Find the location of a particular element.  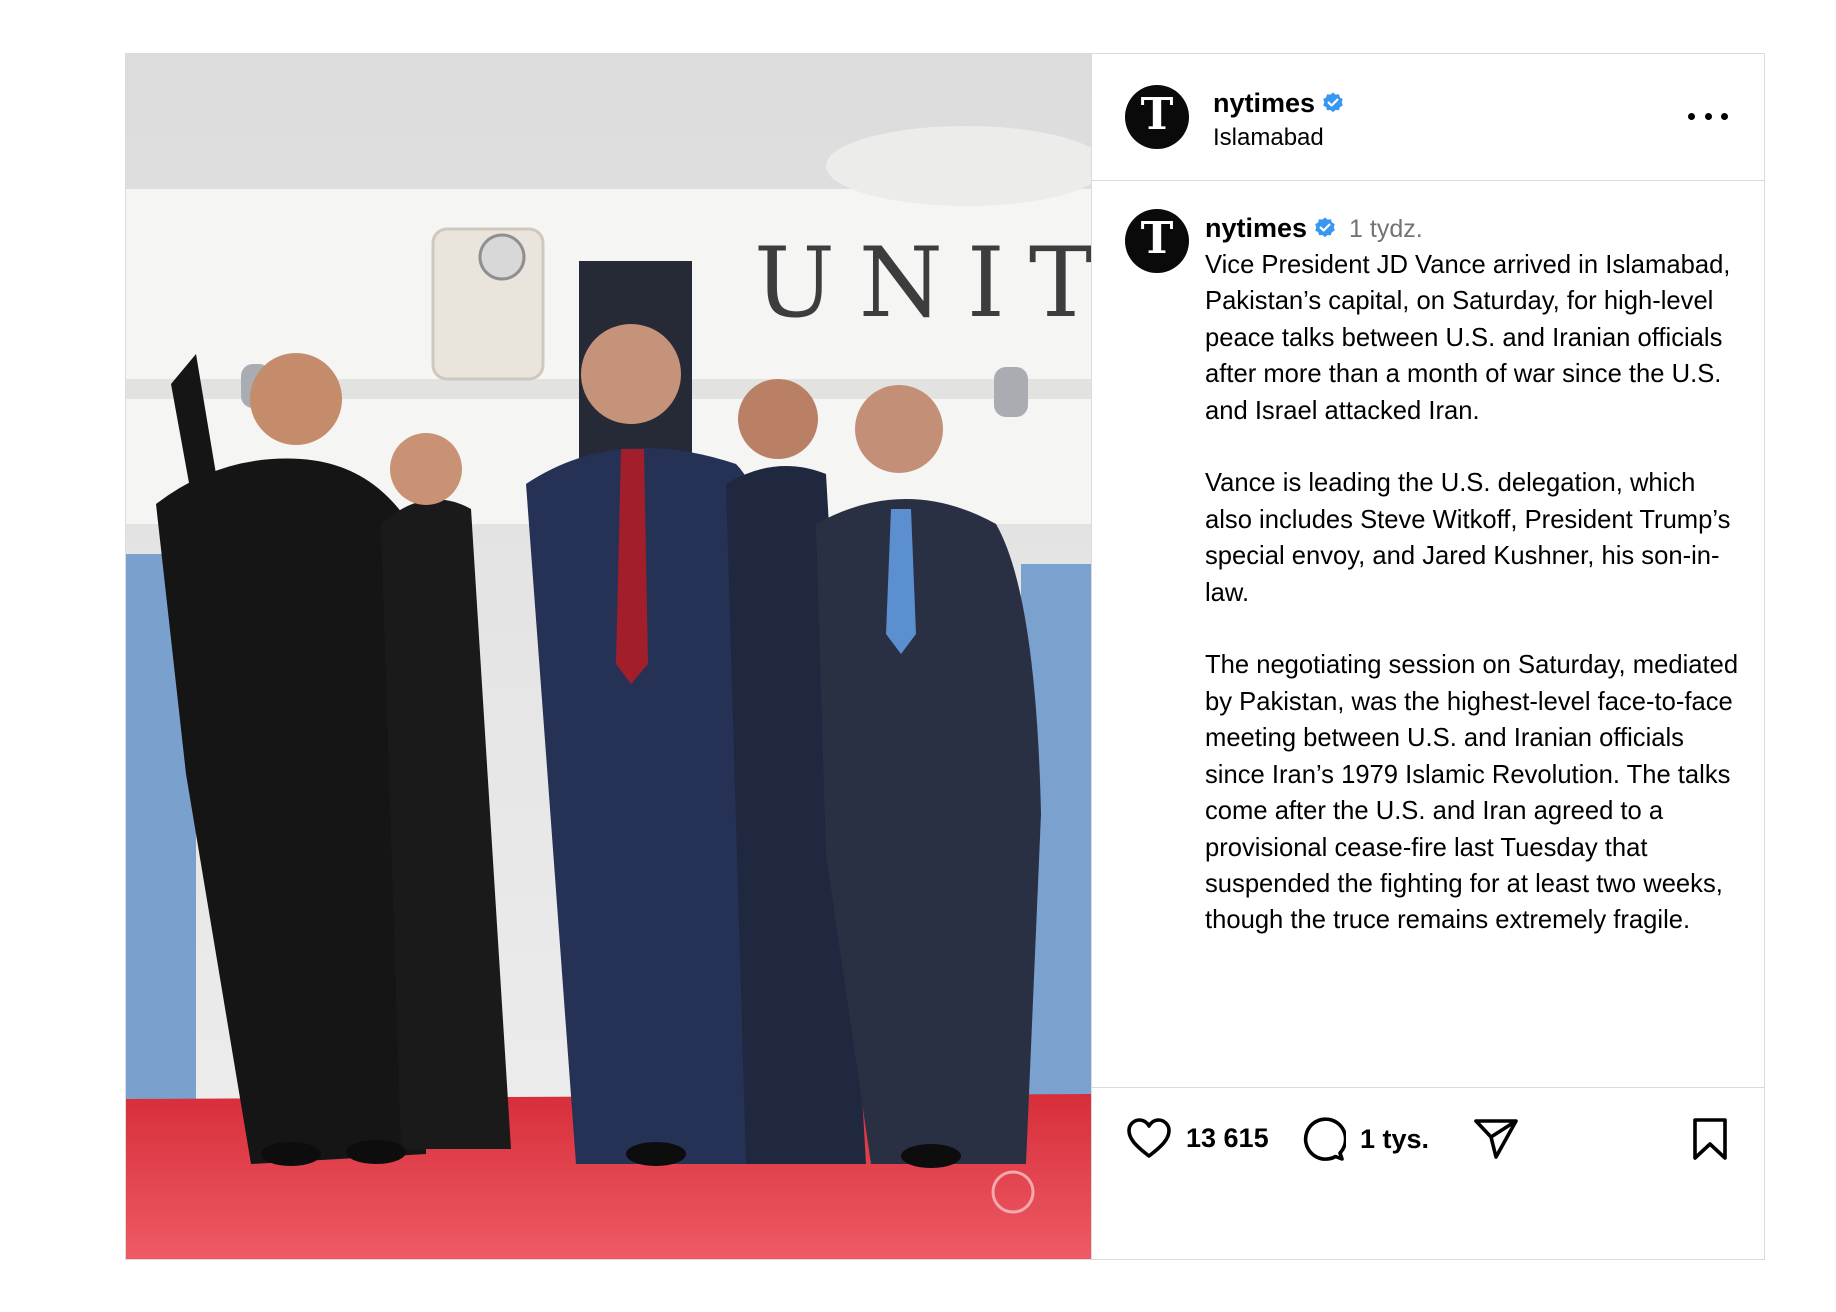

caption-avatar: T is located at coordinates (1157, 241).